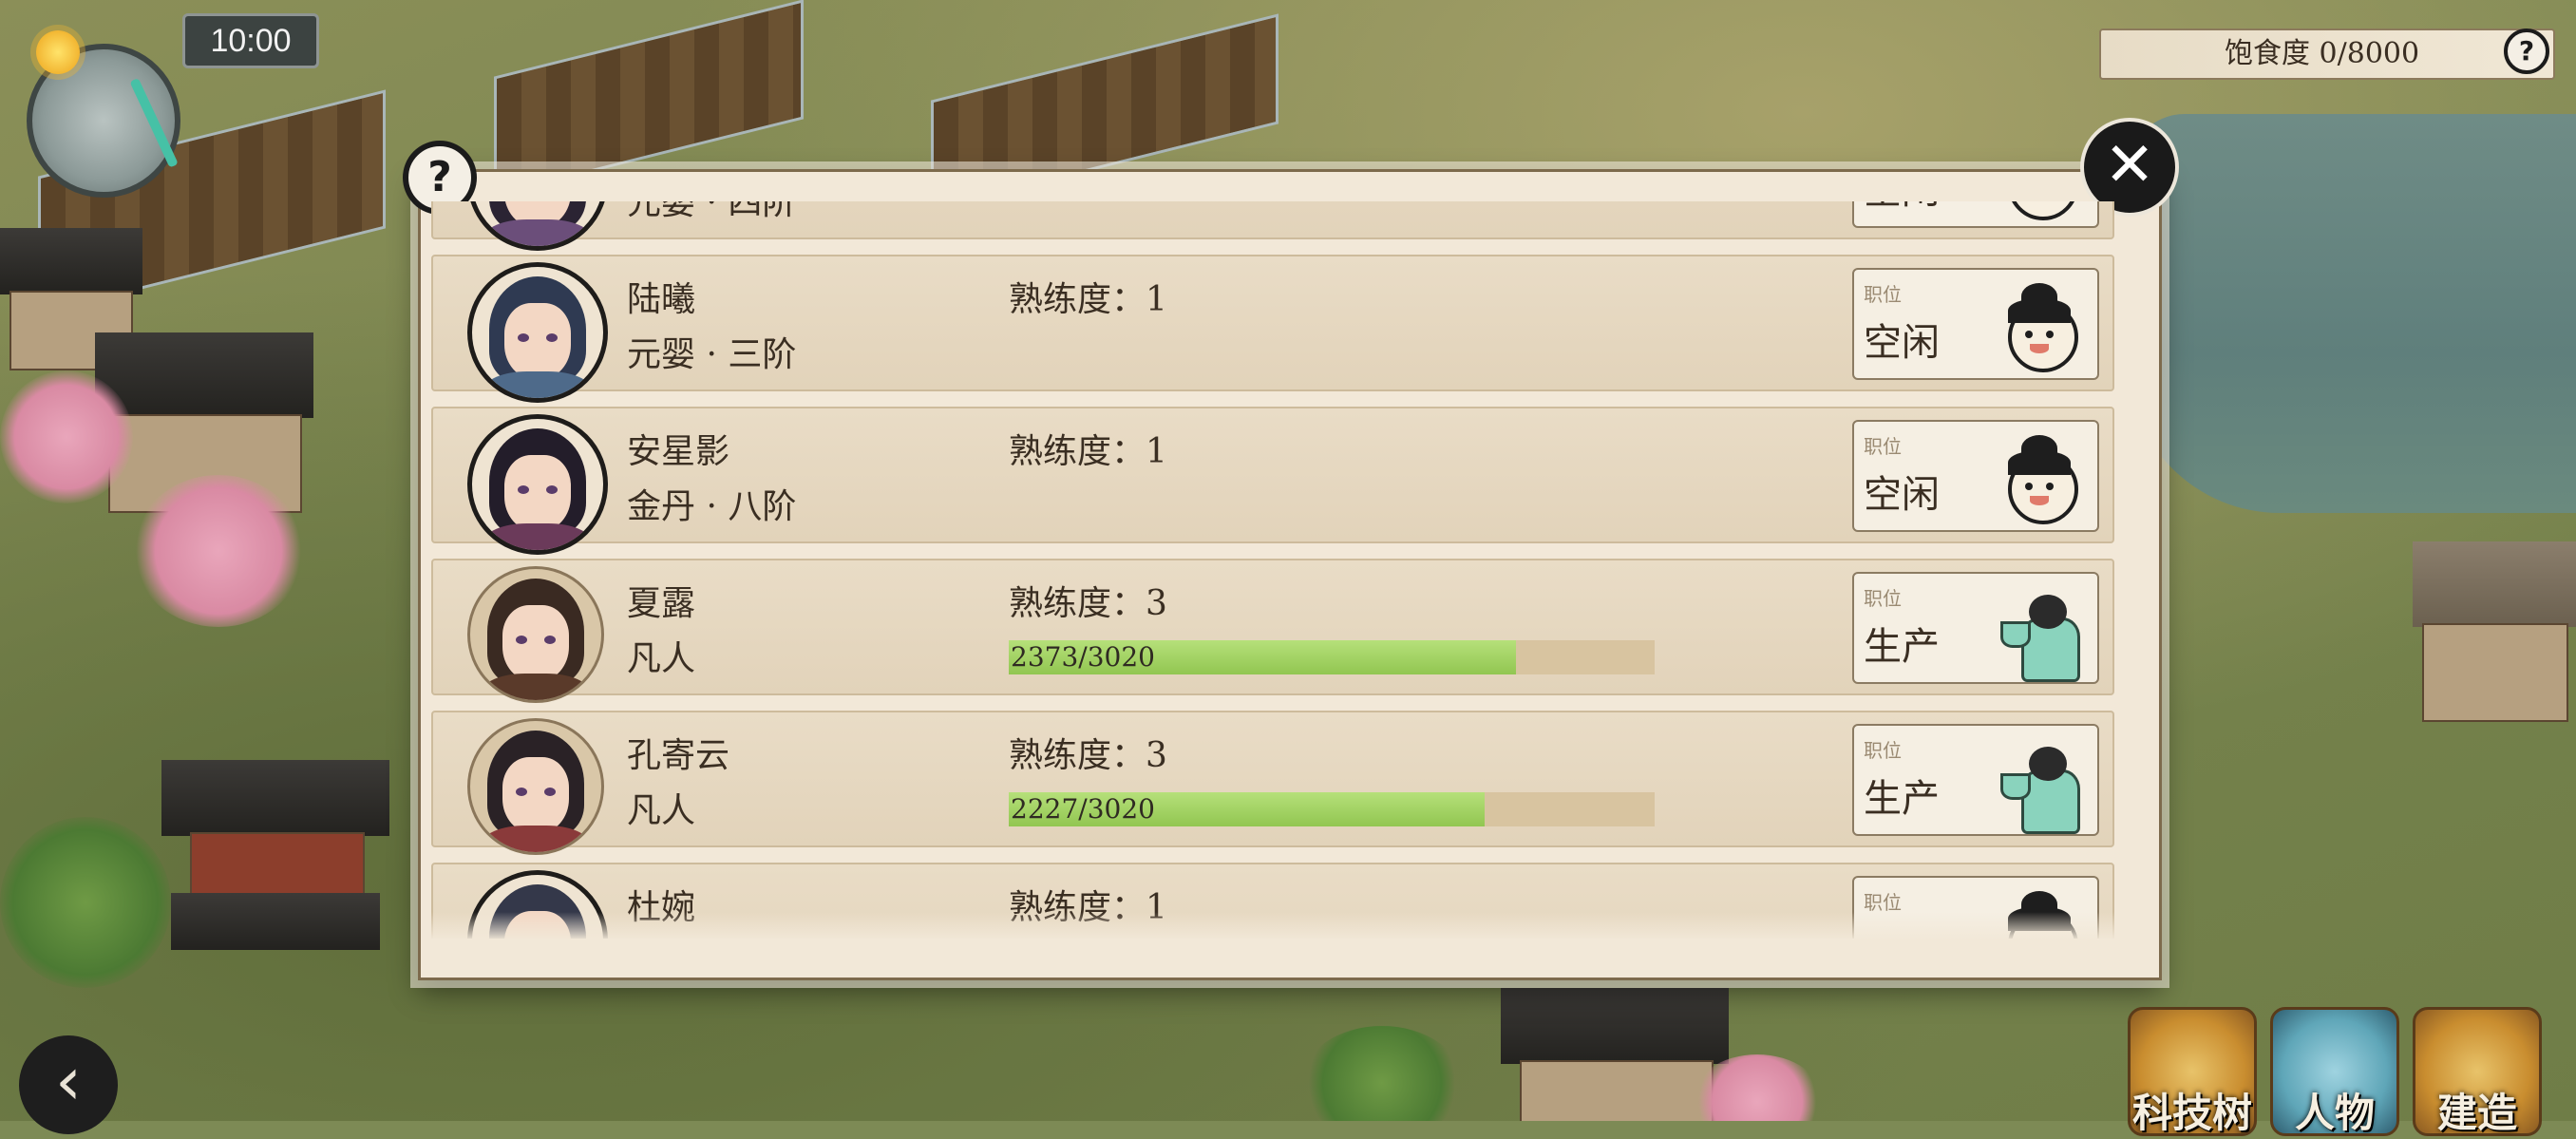 The image size is (2576, 1139). What do you see at coordinates (2334, 1071) in the screenshot?
I see `characters-button: 人物` at bounding box center [2334, 1071].